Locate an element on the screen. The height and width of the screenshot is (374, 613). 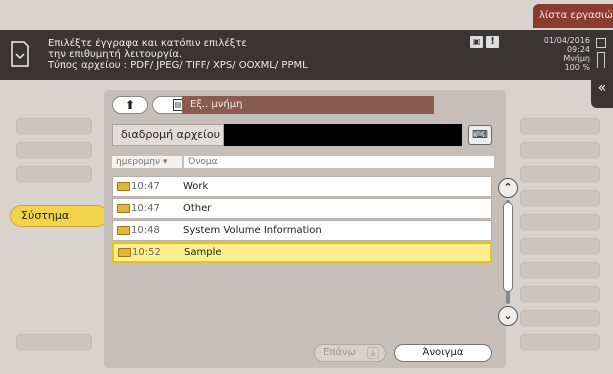
scroll-down-button: ⌄ is located at coordinates (508, 316).